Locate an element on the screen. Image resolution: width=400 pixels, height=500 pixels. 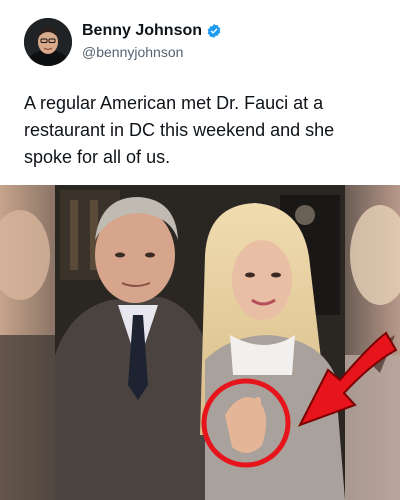
avatar-image is located at coordinates (48, 42).